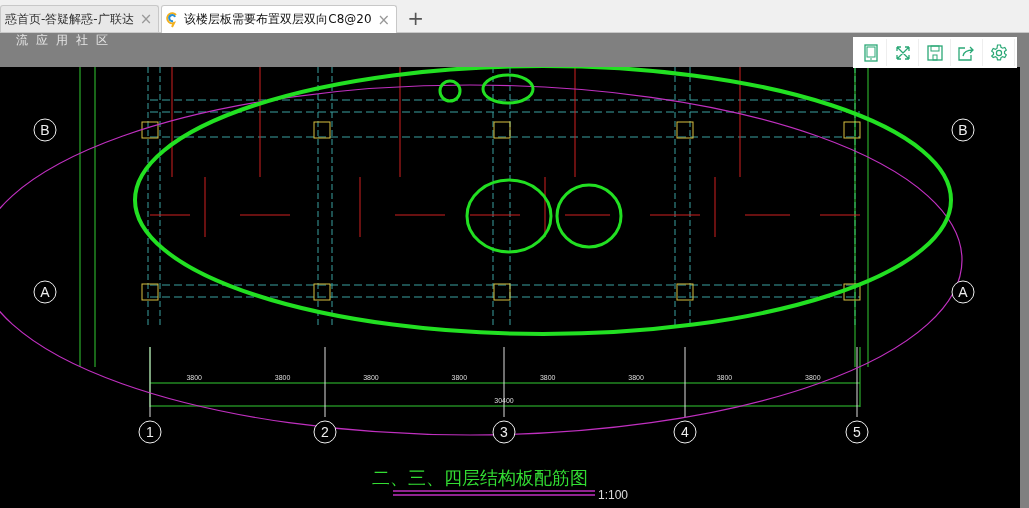  Describe the element at coordinates (857, 432) in the screenshot. I see `axis-bubble: 5` at that location.